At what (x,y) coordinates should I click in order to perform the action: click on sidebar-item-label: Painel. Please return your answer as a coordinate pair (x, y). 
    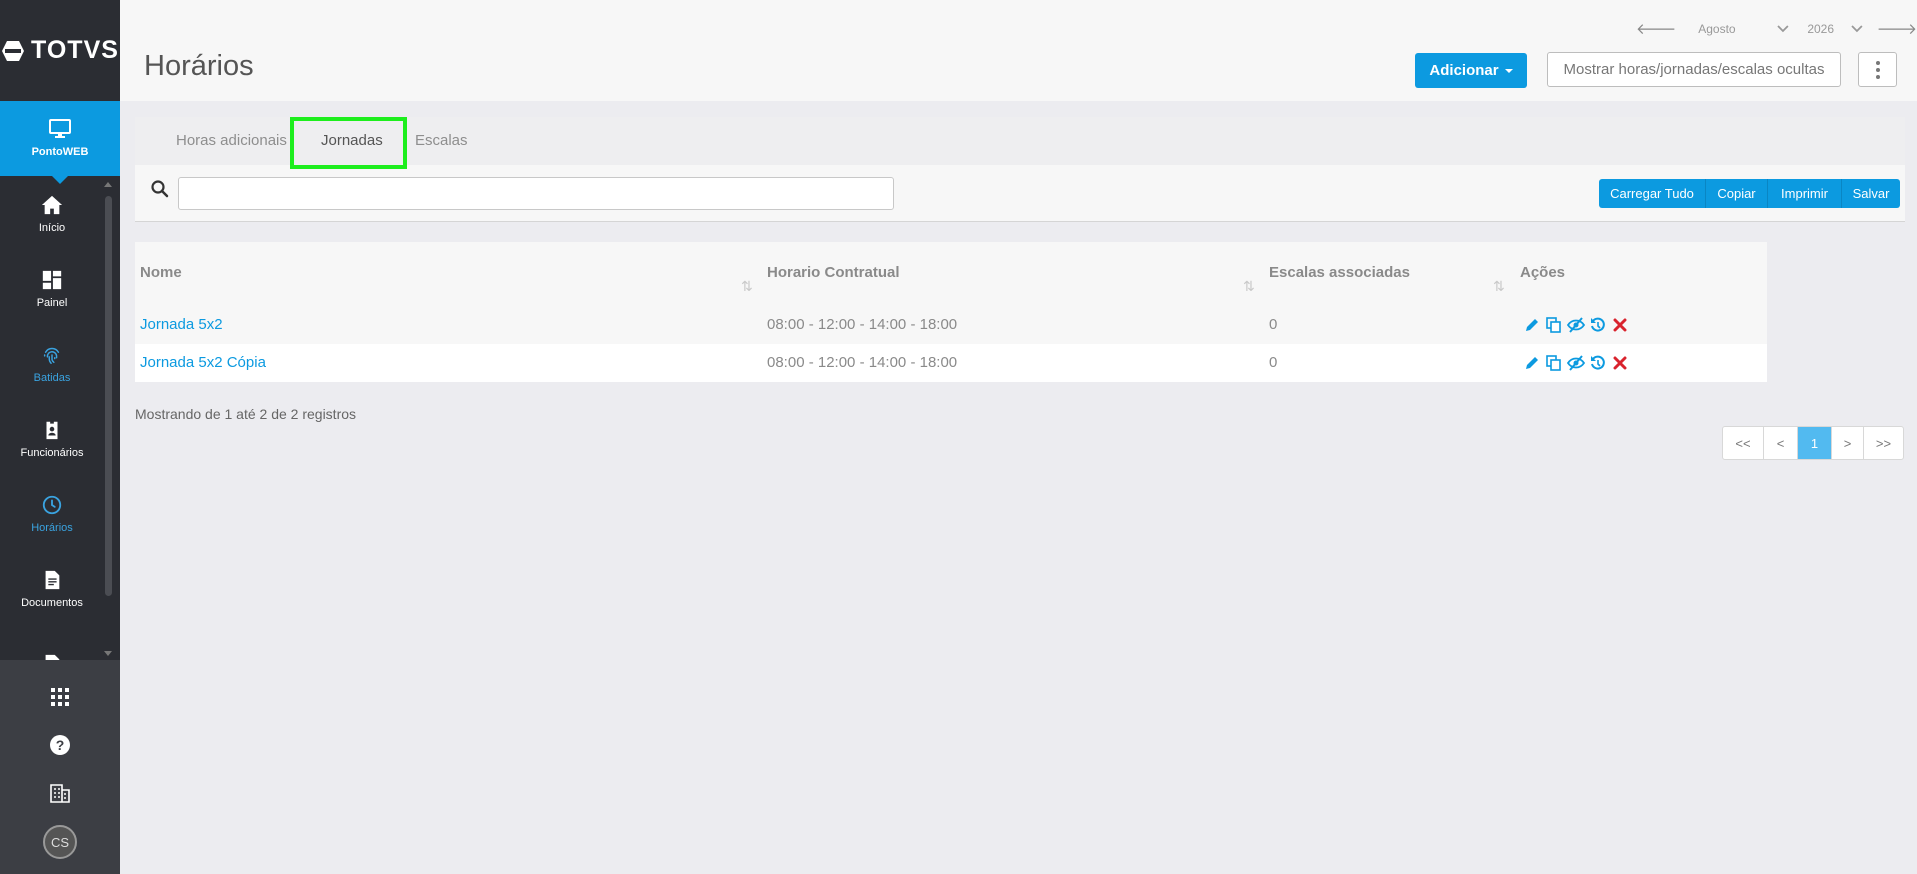
    Looking at the image, I should click on (52, 302).